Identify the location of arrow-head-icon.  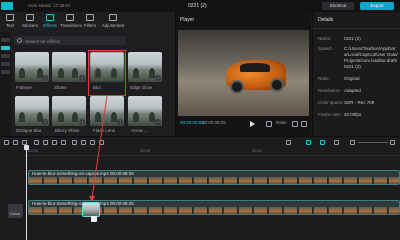
(92, 199).